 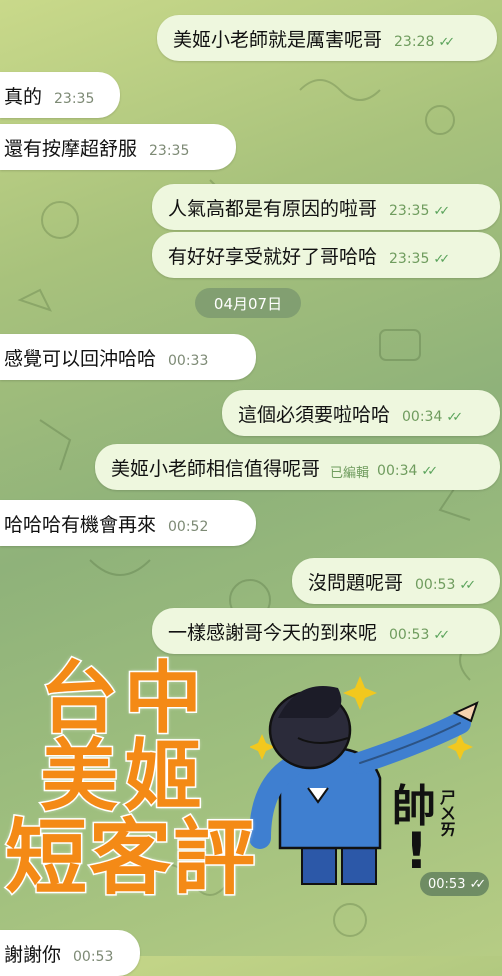 I want to click on message-bubble-outgoing: 美姬小老師就是厲害呢哥 23:28 ✓✓, so click(x=327, y=38).